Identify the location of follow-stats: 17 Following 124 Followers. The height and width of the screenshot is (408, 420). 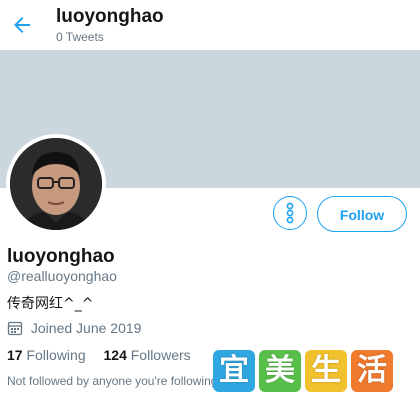
(106, 355).